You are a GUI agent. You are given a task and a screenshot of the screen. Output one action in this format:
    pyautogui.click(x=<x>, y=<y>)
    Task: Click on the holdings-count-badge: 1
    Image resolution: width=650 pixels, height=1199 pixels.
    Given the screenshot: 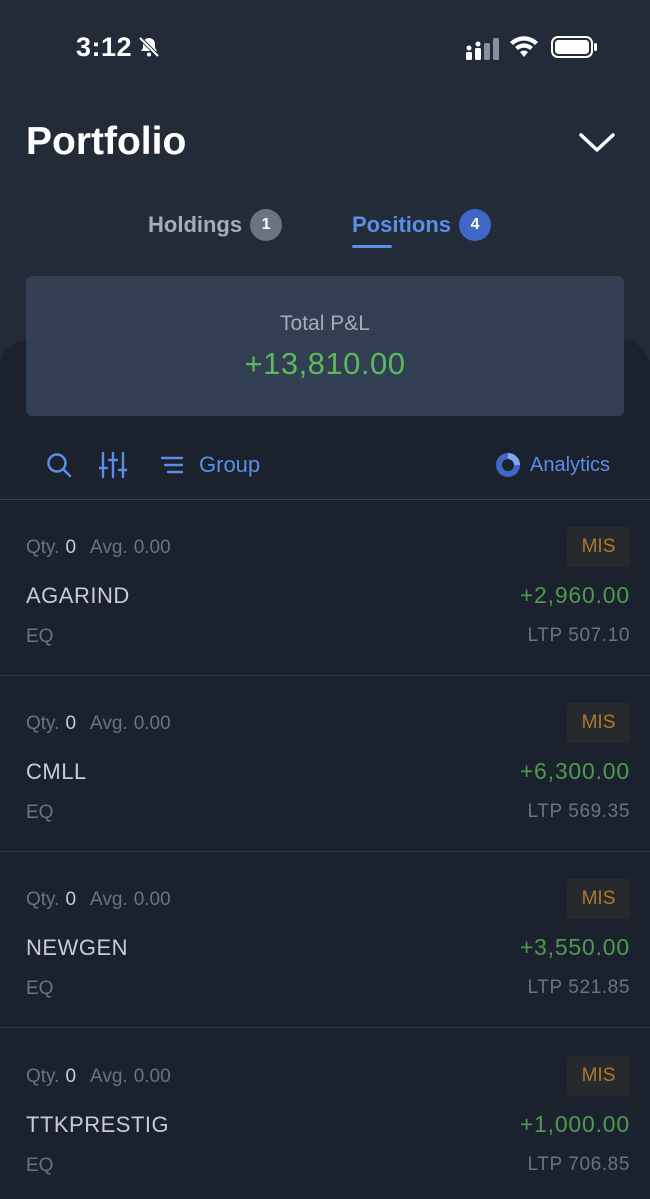 What is the action you would take?
    pyautogui.click(x=266, y=225)
    